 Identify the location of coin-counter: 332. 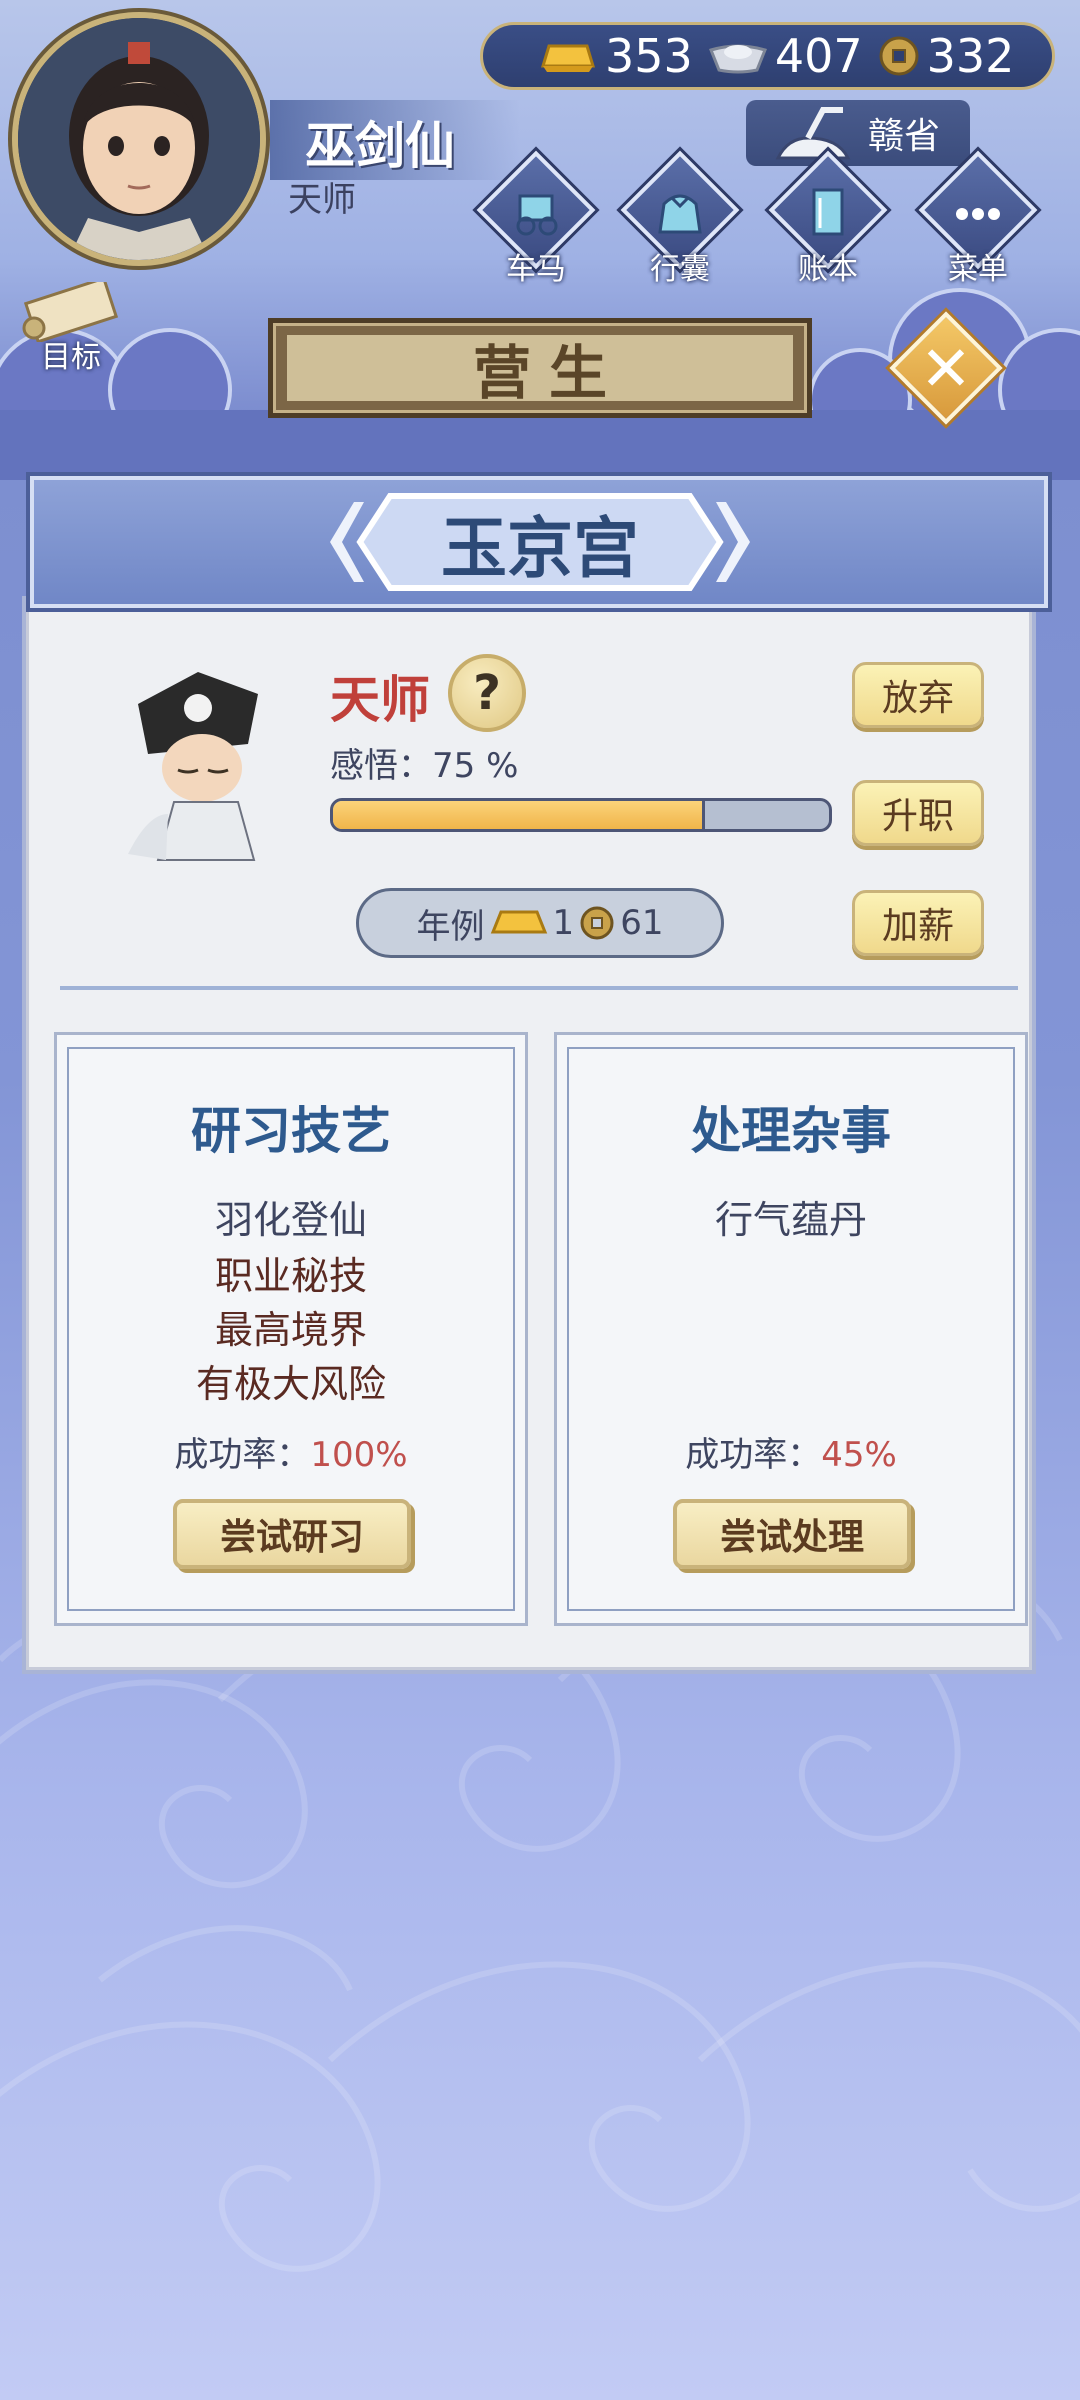
(946, 56).